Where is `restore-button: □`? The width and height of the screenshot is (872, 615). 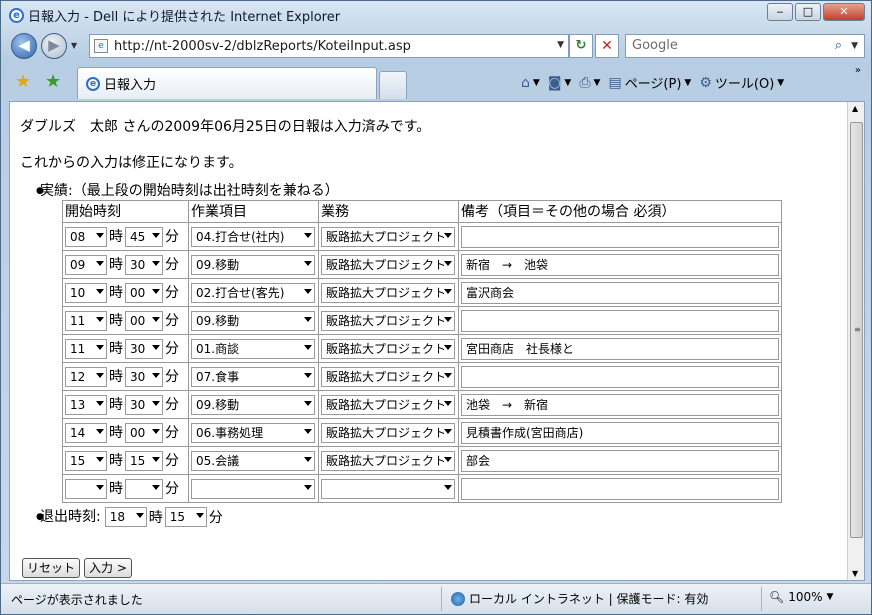
restore-button: □ is located at coordinates (808, 12).